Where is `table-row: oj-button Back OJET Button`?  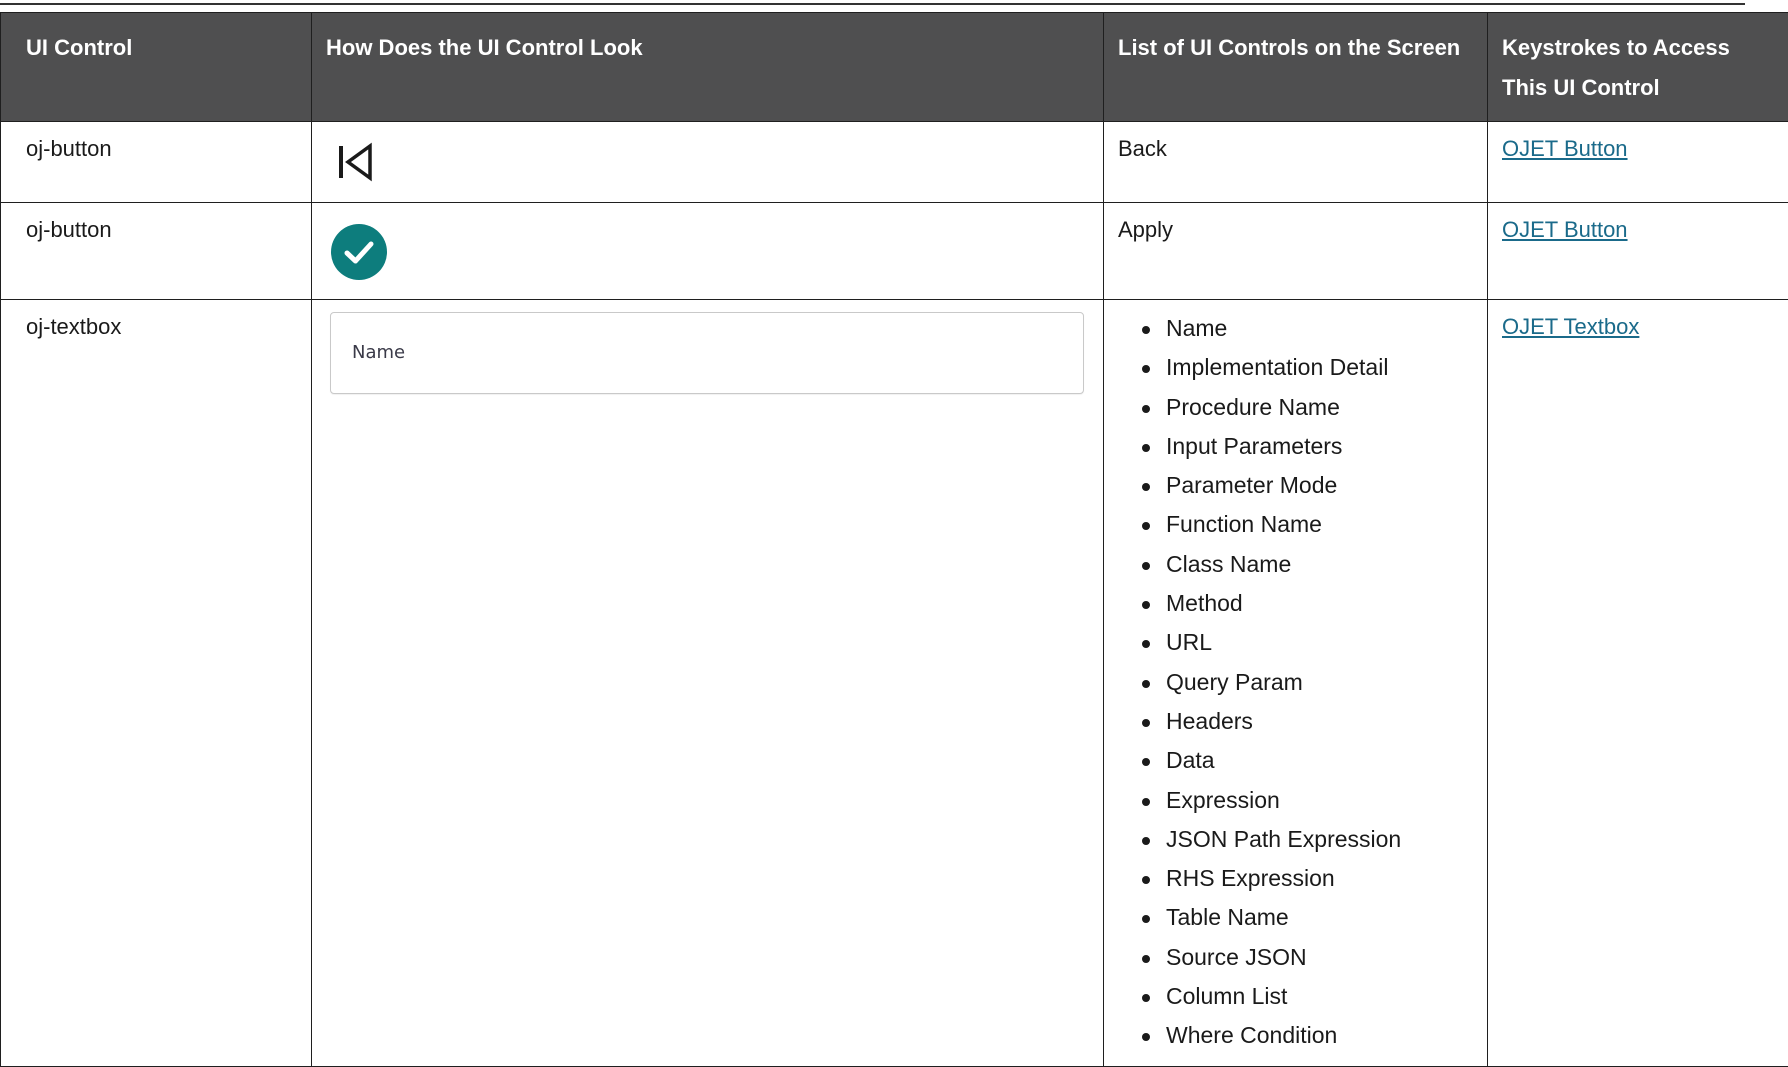 table-row: oj-button Back OJET Button is located at coordinates (894, 162).